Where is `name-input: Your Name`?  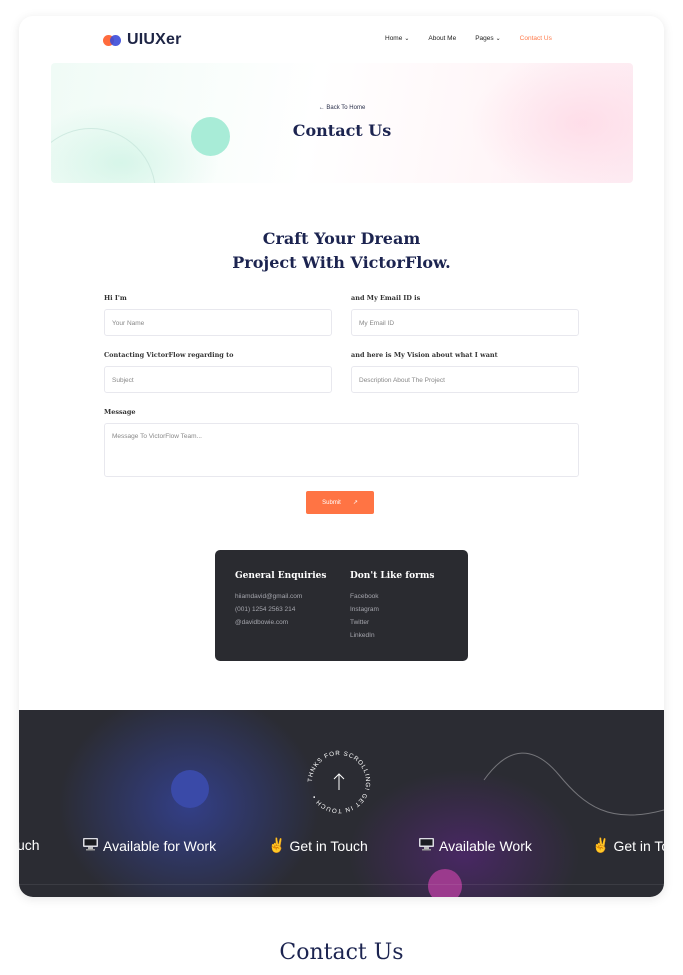 name-input: Your Name is located at coordinates (218, 322).